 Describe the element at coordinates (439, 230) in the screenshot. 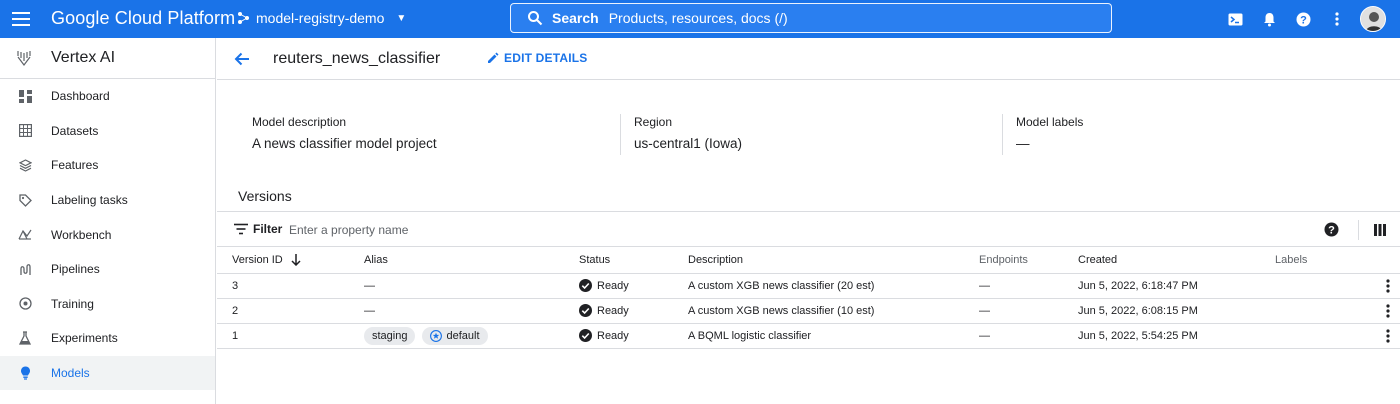

I see `filter-input` at that location.